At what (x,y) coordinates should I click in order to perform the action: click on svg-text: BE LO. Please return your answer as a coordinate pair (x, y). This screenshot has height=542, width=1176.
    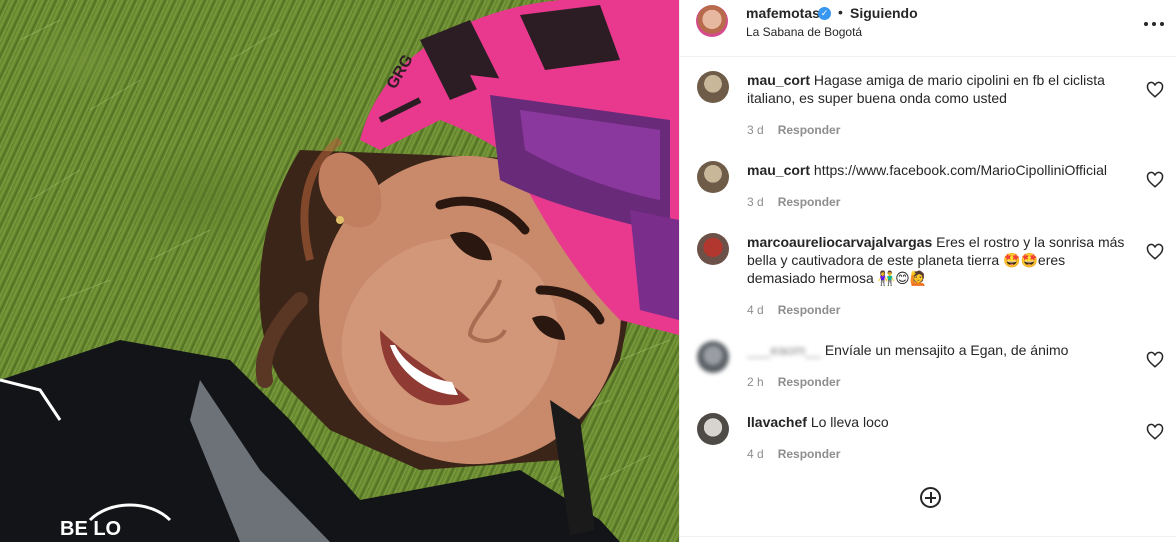
    Looking at the image, I should click on (90, 529).